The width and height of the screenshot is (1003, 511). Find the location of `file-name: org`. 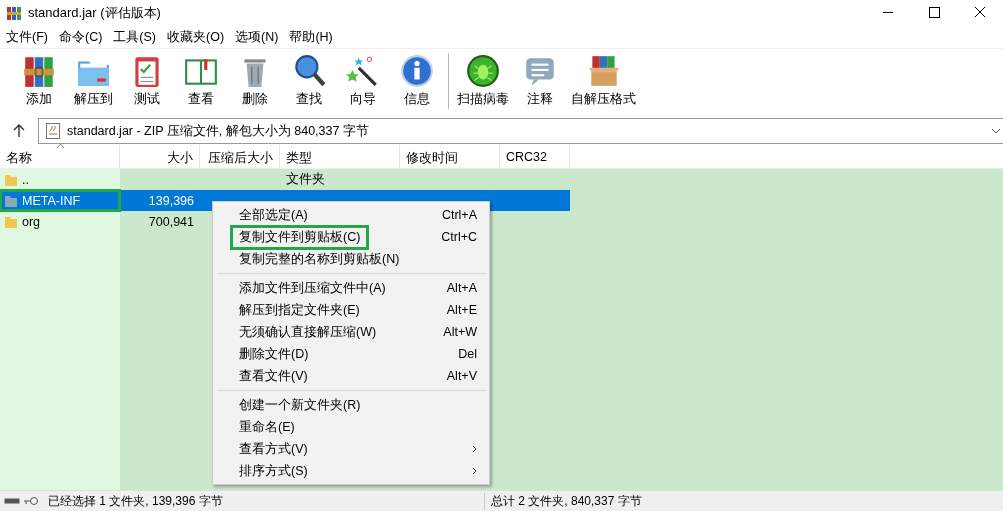

file-name: org is located at coordinates (31, 221).